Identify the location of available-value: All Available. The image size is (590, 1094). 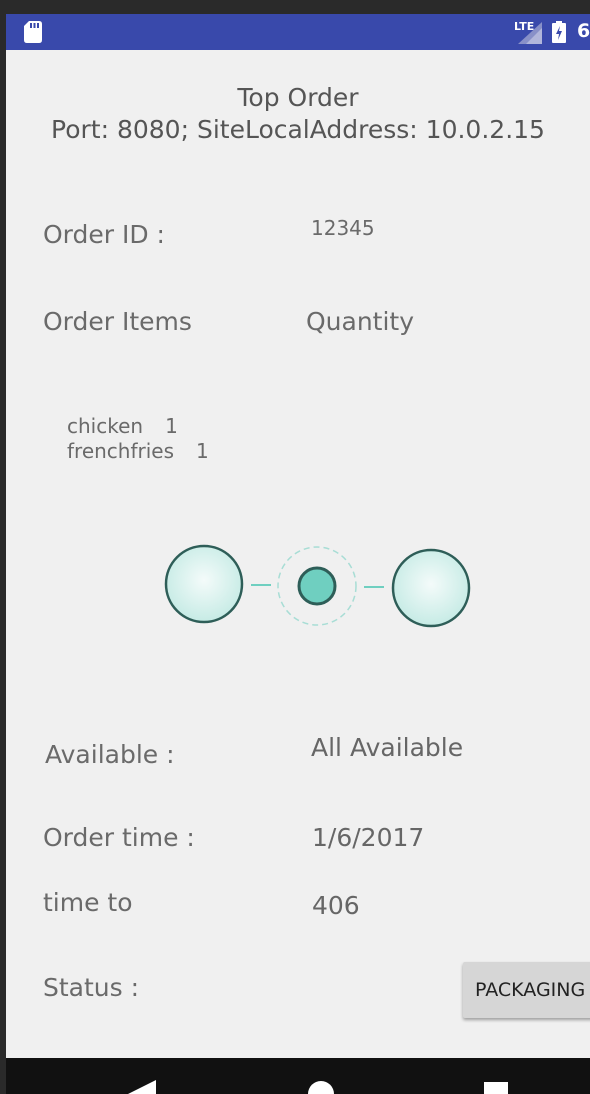
(387, 747).